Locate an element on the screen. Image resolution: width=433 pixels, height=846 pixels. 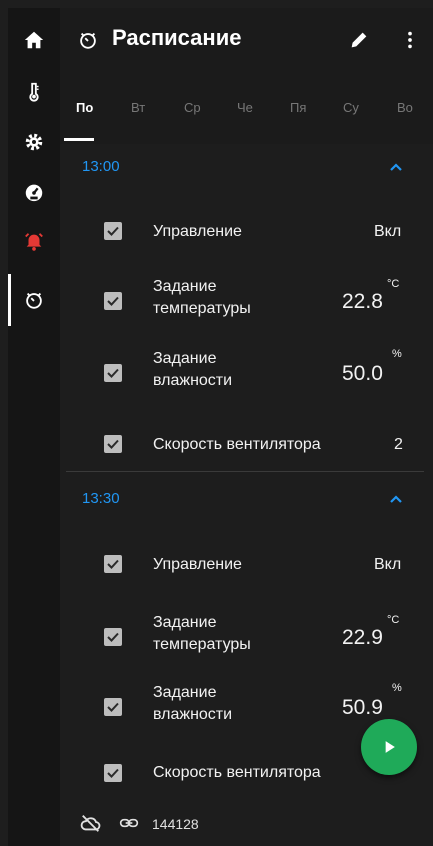
thermometer-icon is located at coordinates (34, 92).